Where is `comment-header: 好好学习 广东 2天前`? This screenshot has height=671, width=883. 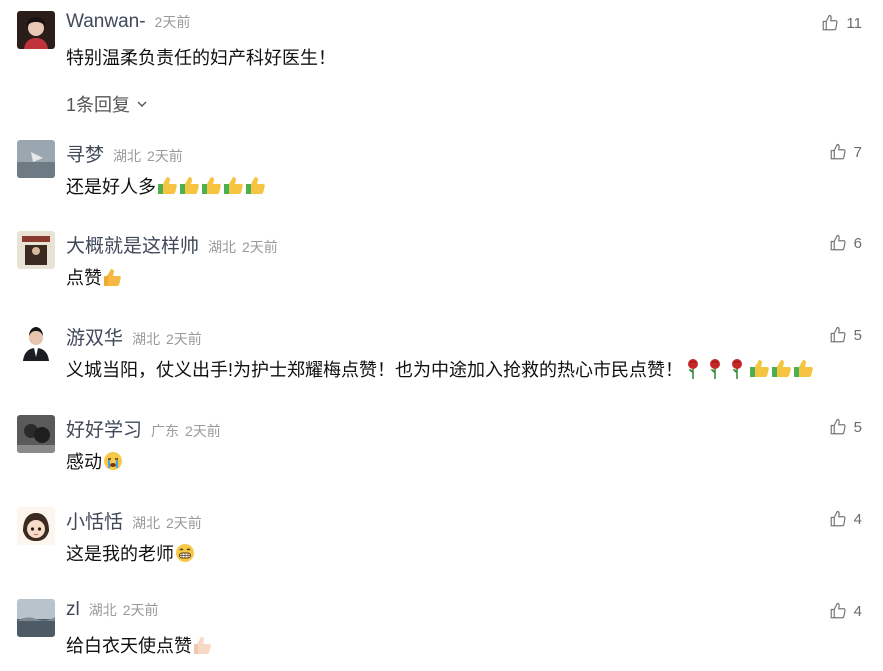
comment-header: 好好学习 广东 2天前 is located at coordinates (143, 428).